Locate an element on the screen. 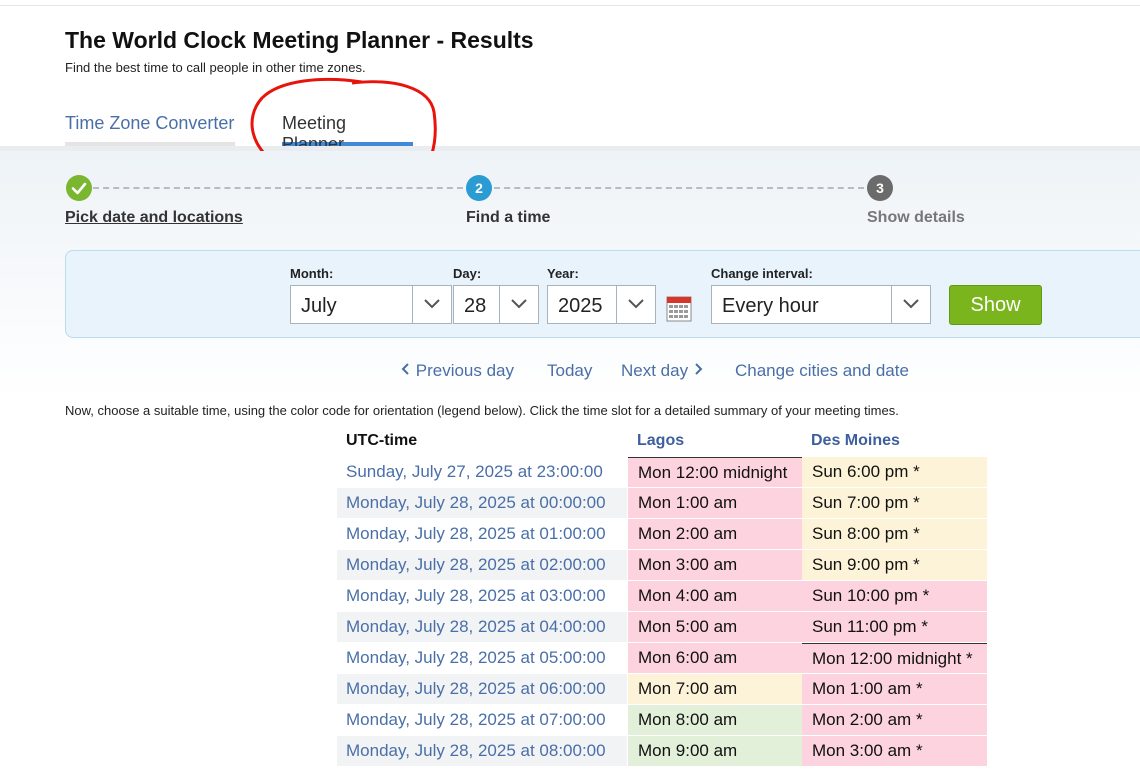 This screenshot has width=1140, height=771. lagos-time-cell: Mon 7:00 am is located at coordinates (715, 689).